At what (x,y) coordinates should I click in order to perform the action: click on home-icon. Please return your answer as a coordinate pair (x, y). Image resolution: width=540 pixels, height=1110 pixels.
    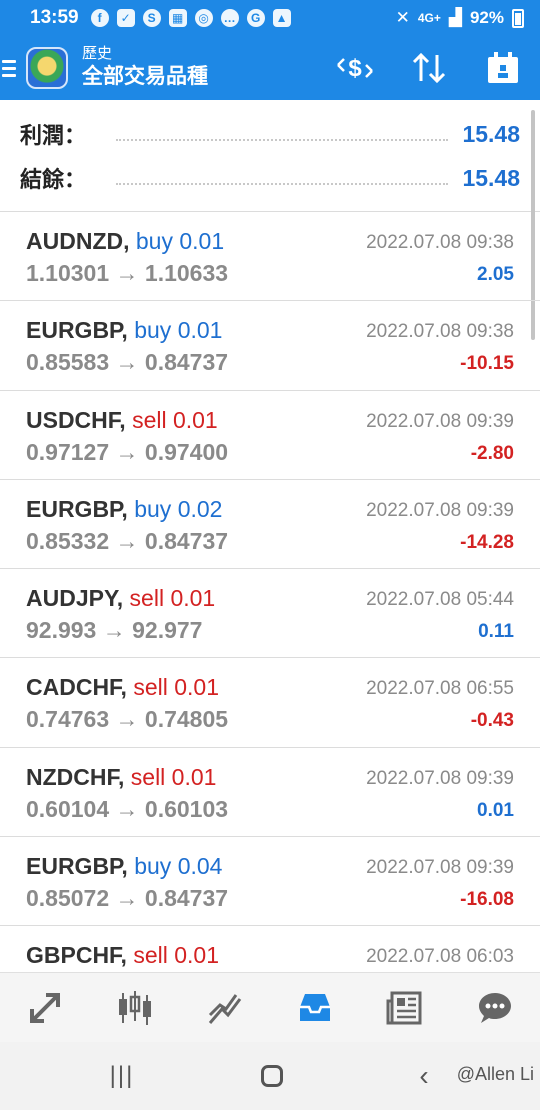
    Looking at the image, I should click on (272, 1076).